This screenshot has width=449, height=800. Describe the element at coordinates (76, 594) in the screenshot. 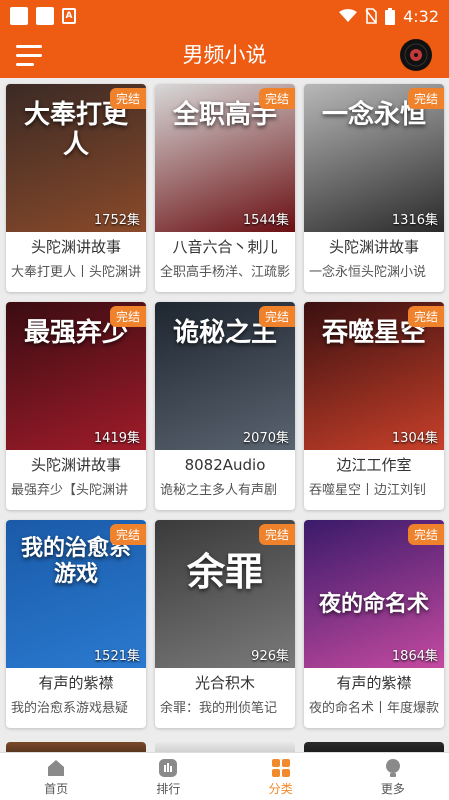

I see `book-cover: 我的治愈系游戏 完结 1521集` at that location.